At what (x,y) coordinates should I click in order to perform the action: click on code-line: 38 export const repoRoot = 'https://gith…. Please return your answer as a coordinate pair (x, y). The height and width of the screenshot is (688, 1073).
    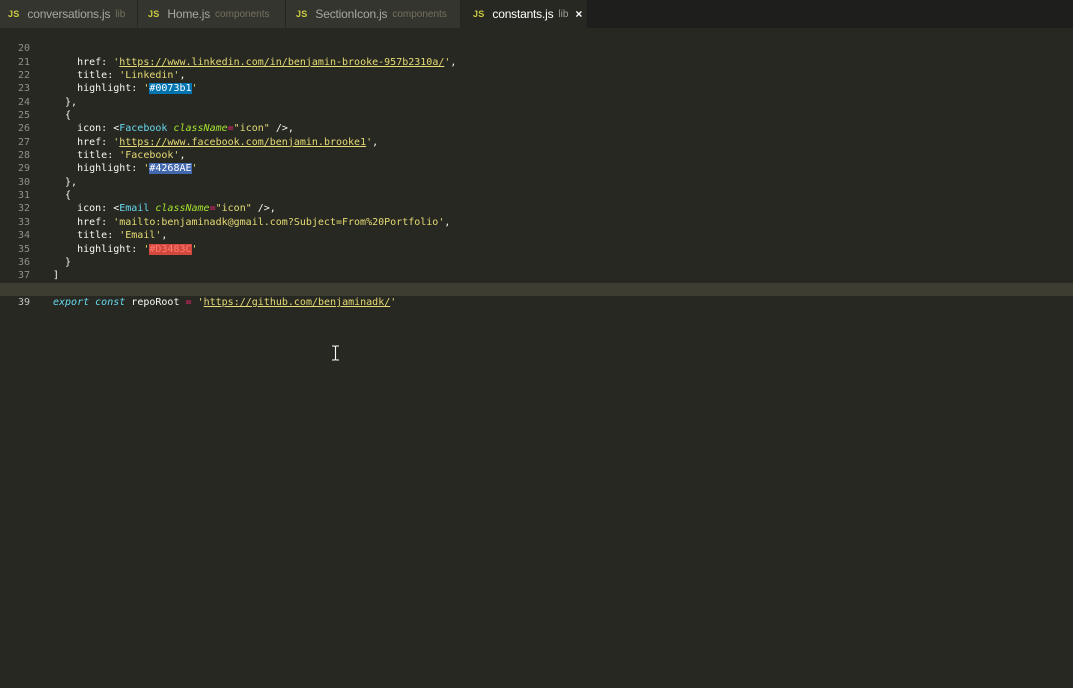
    Looking at the image, I should click on (536, 288).